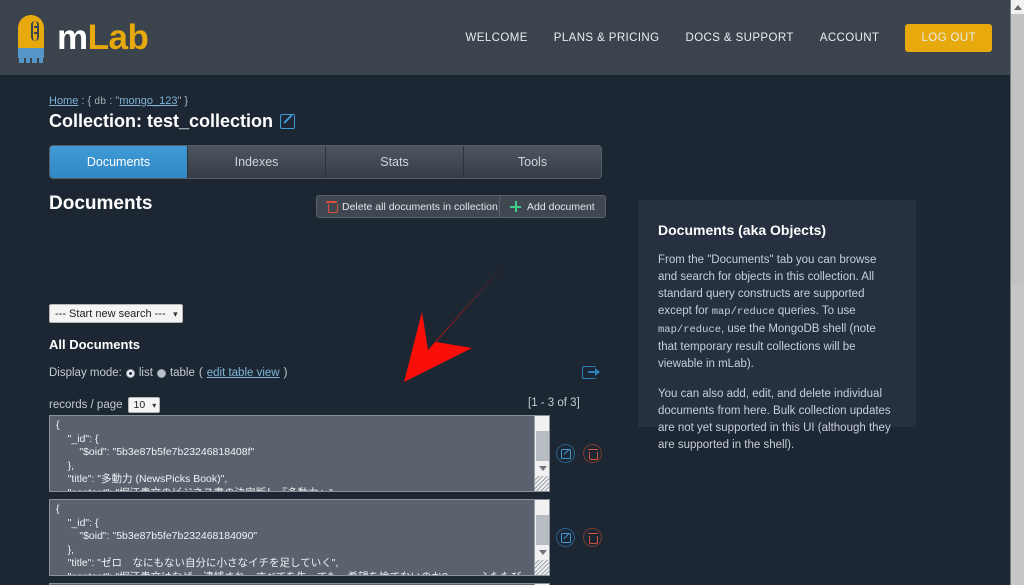 The image size is (1024, 585). I want to click on nav-item-docs-support: DOCS & SUPPORT, so click(739, 38).